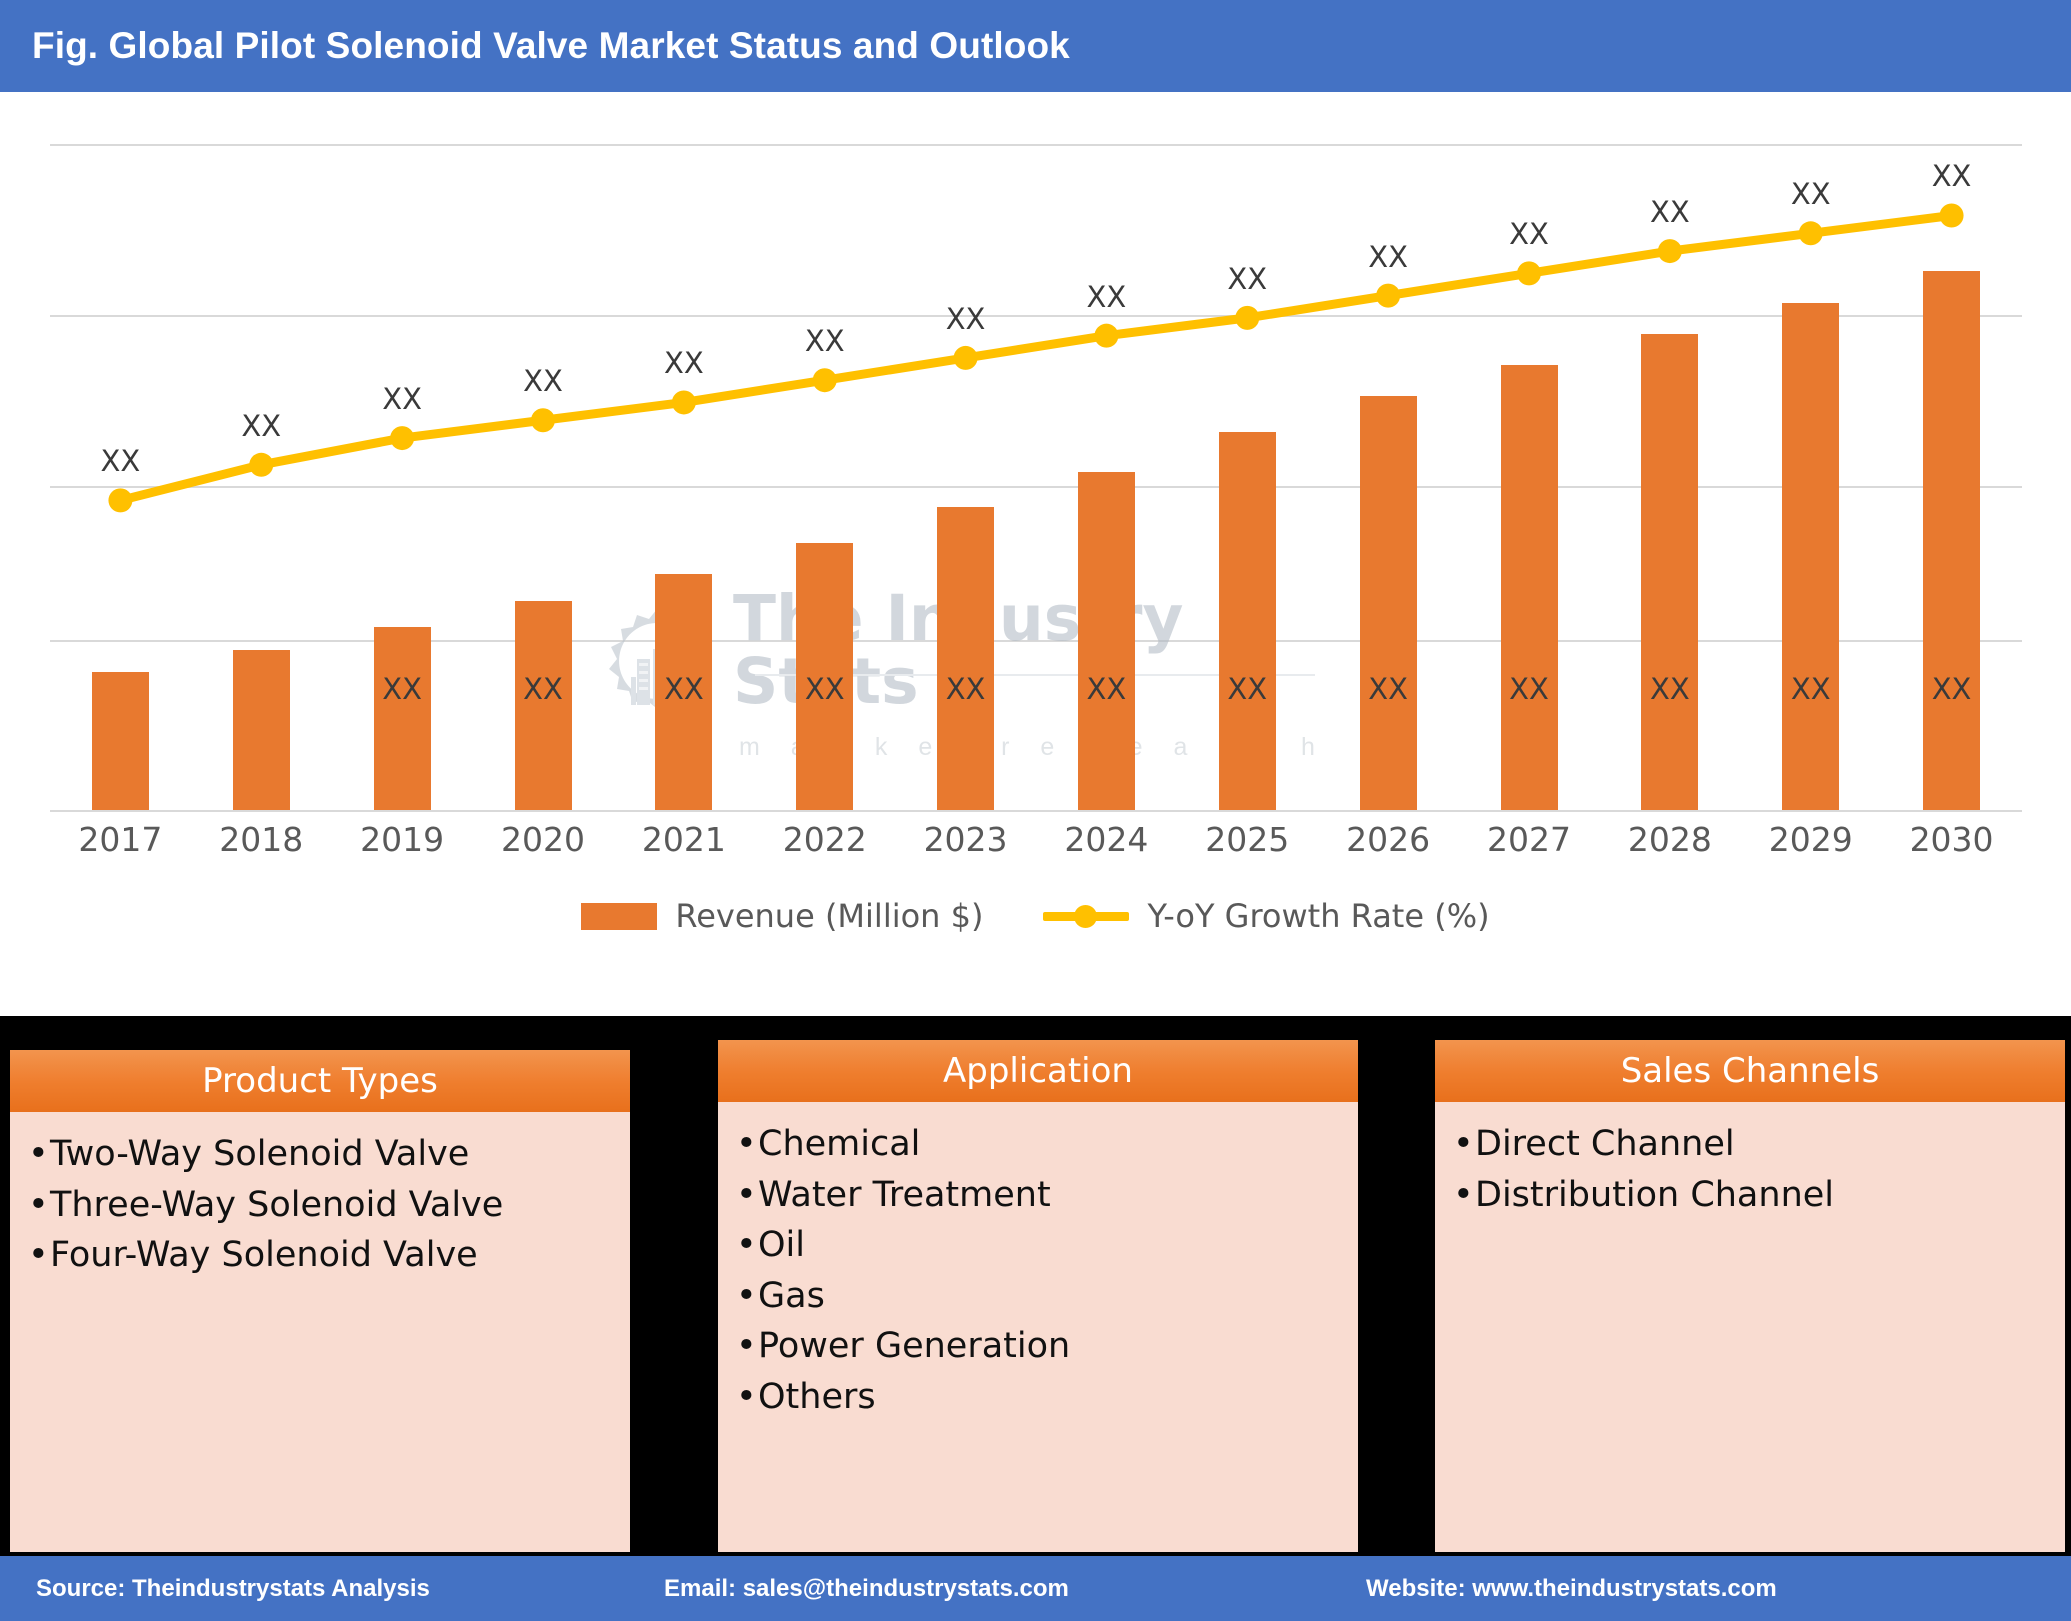  I want to click on bar-2030: XX, so click(1952, 540).